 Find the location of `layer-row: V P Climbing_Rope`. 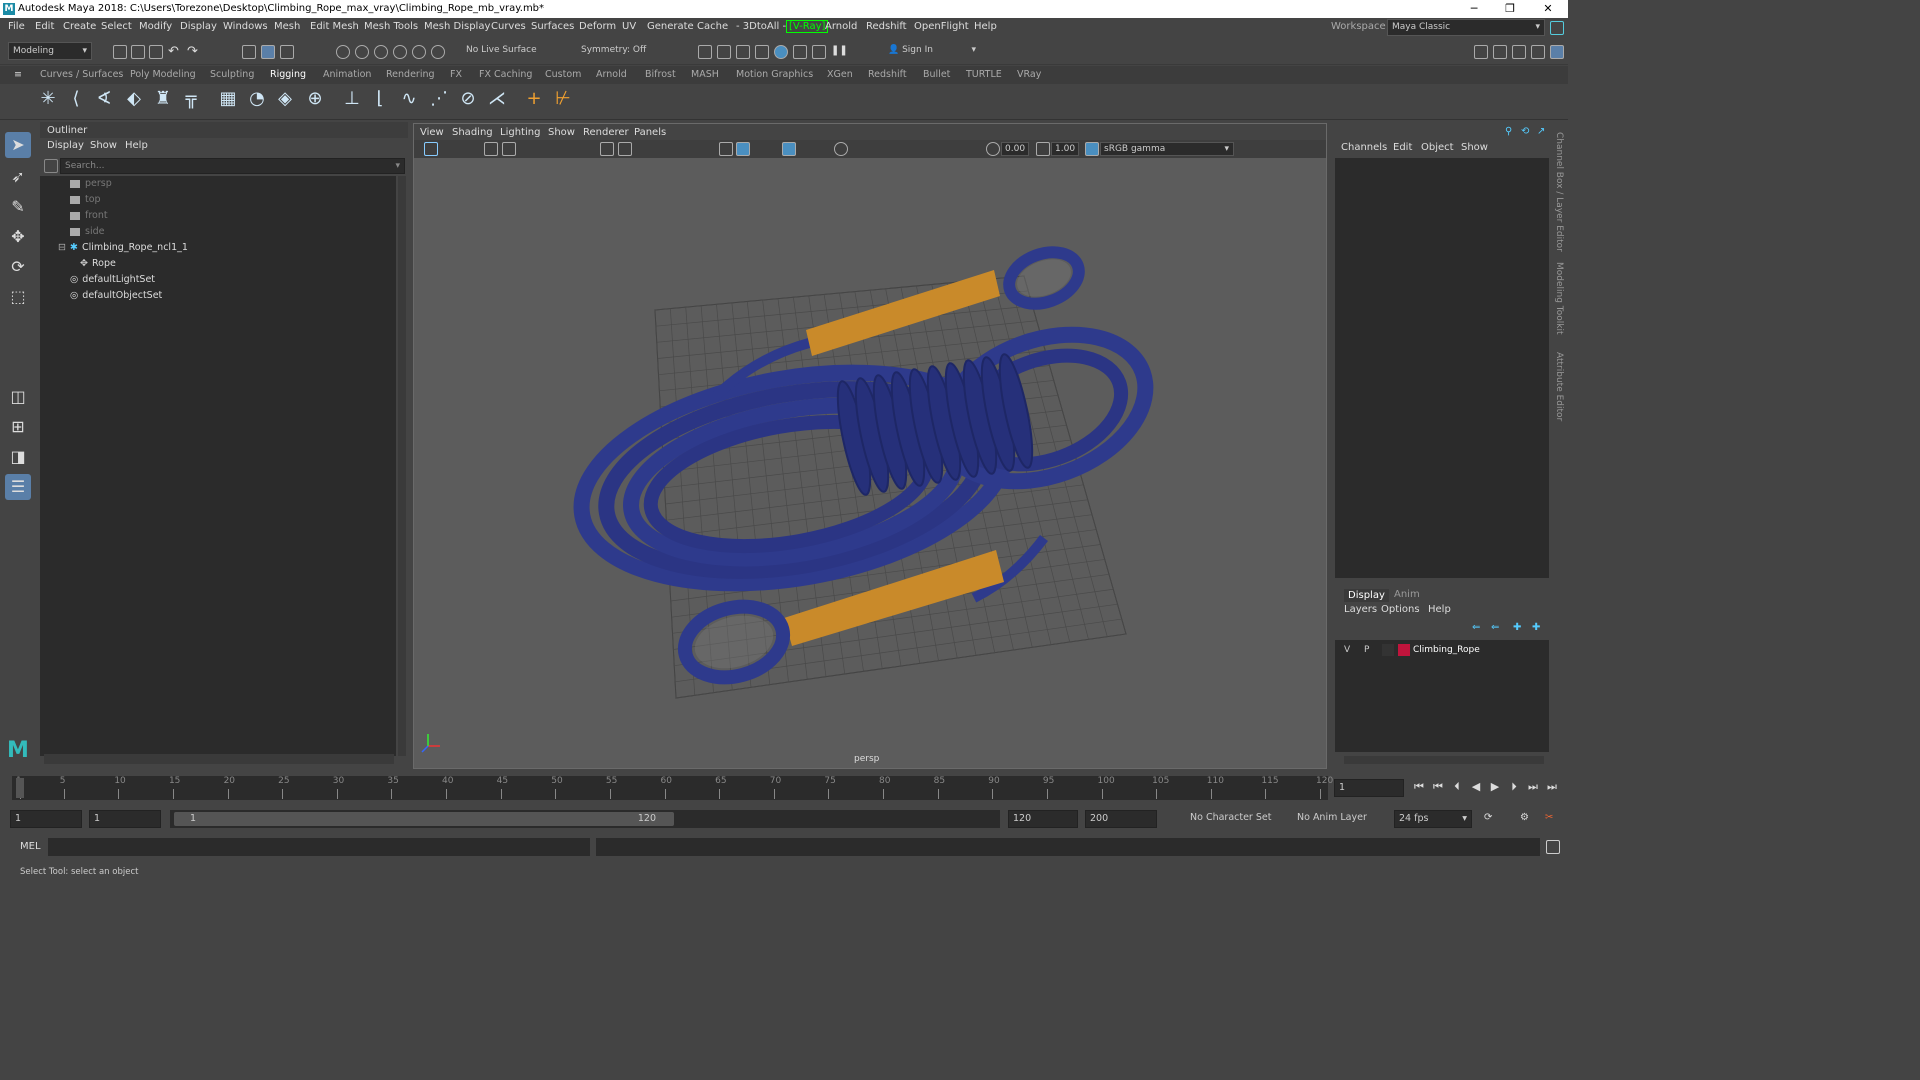

layer-row: V P Climbing_Rope is located at coordinates (1442, 650).